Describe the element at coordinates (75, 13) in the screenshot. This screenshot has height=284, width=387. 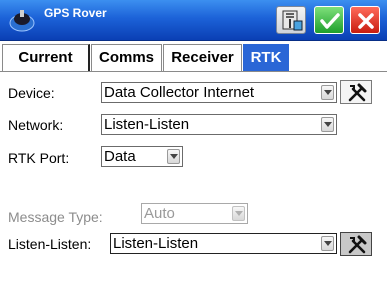
I see `window-title: GPS Rover` at that location.